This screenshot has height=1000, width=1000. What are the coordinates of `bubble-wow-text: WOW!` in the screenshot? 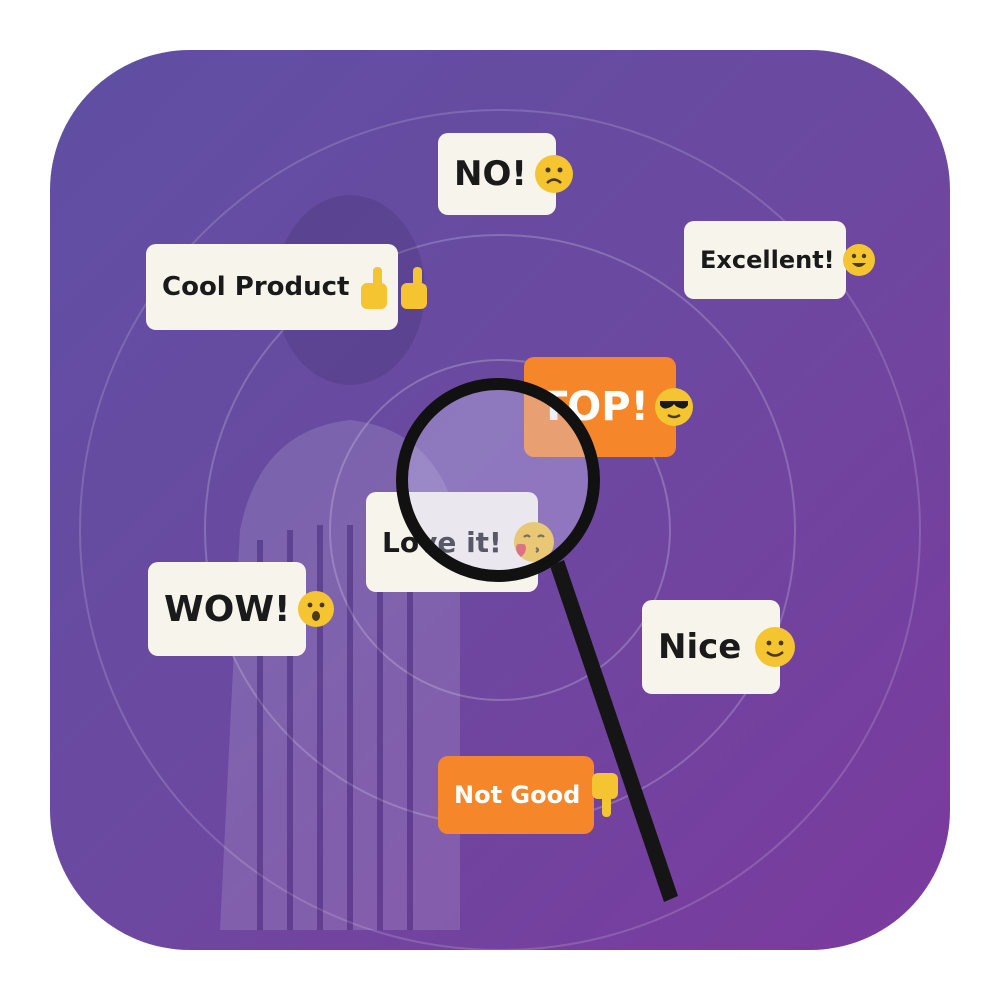 It's located at (227, 609).